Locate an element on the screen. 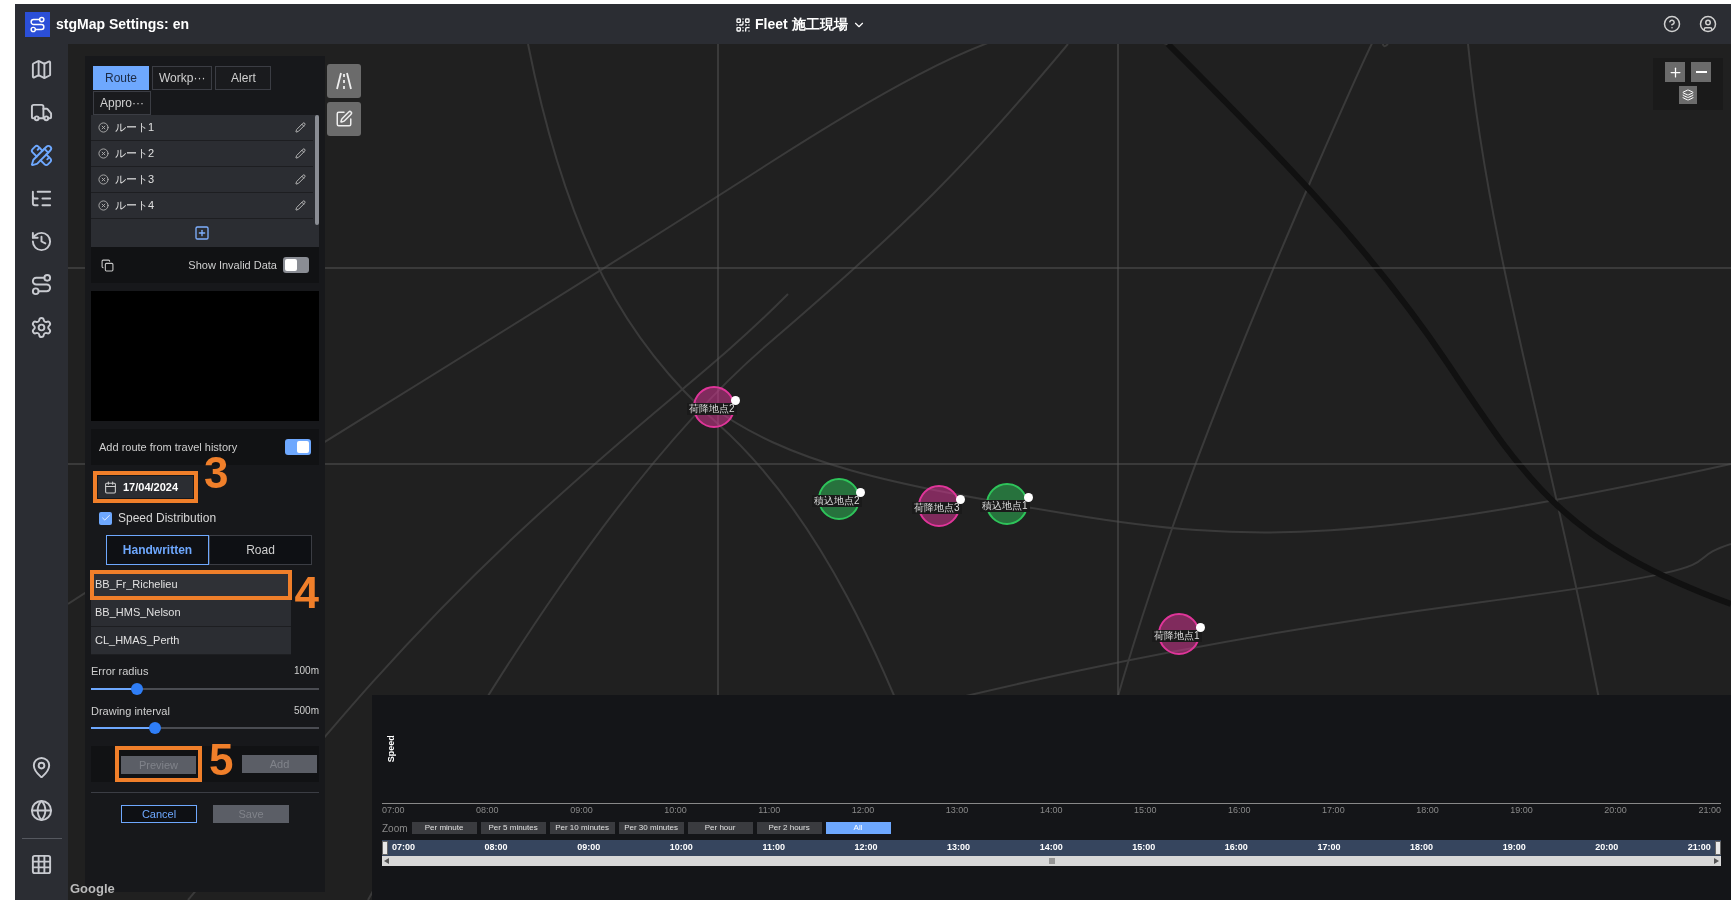 The width and height of the screenshot is (1731, 900). marker-label: 荷降地点2 is located at coordinates (712, 409).